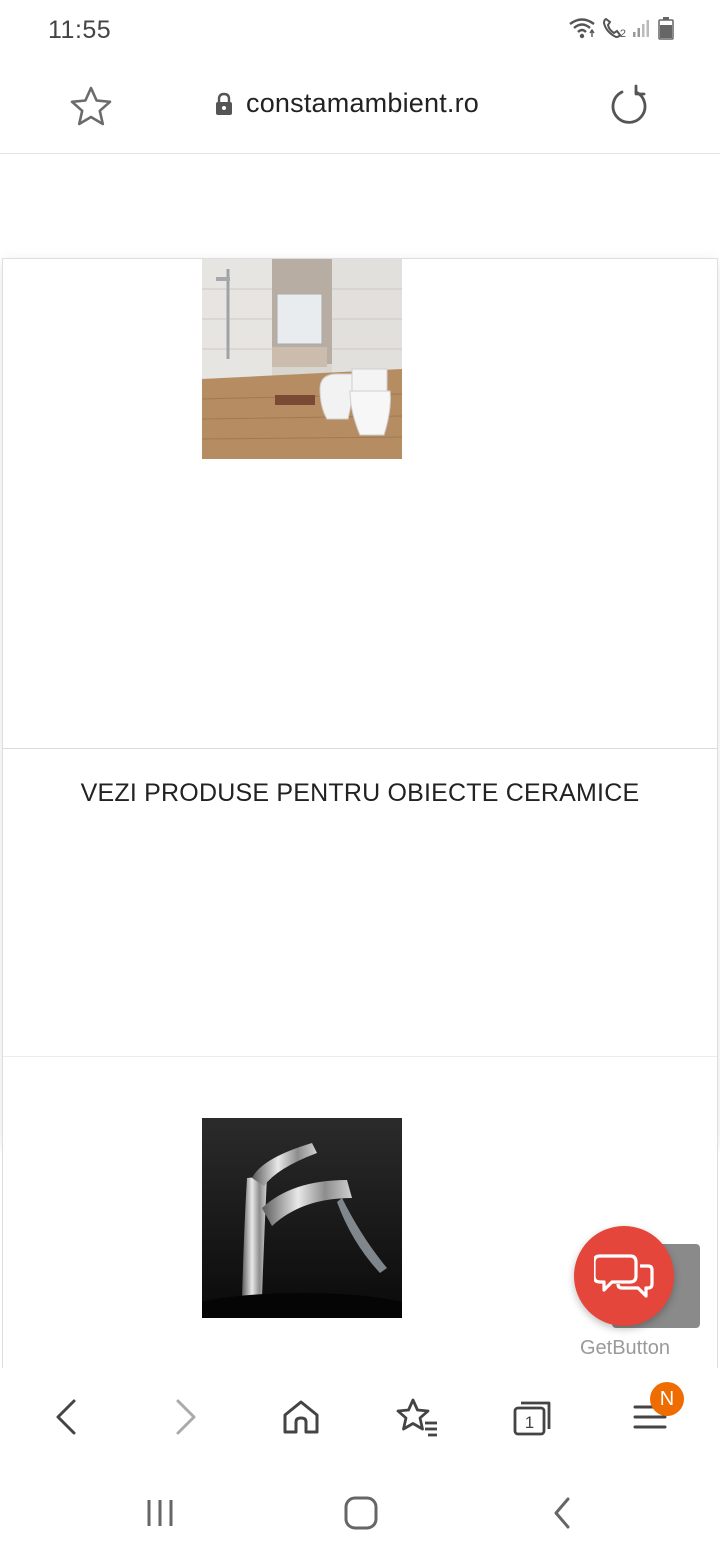  I want to click on address-field: constamambient.ro, so click(346, 103).